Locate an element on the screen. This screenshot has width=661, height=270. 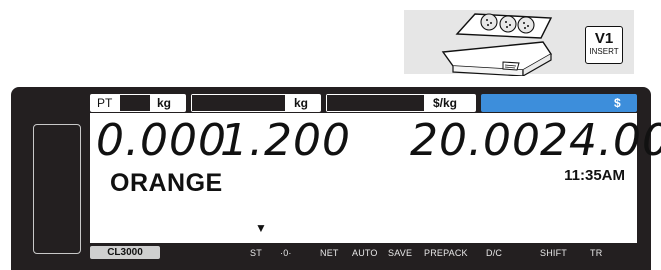
status-dc: D/C is located at coordinates (494, 253).